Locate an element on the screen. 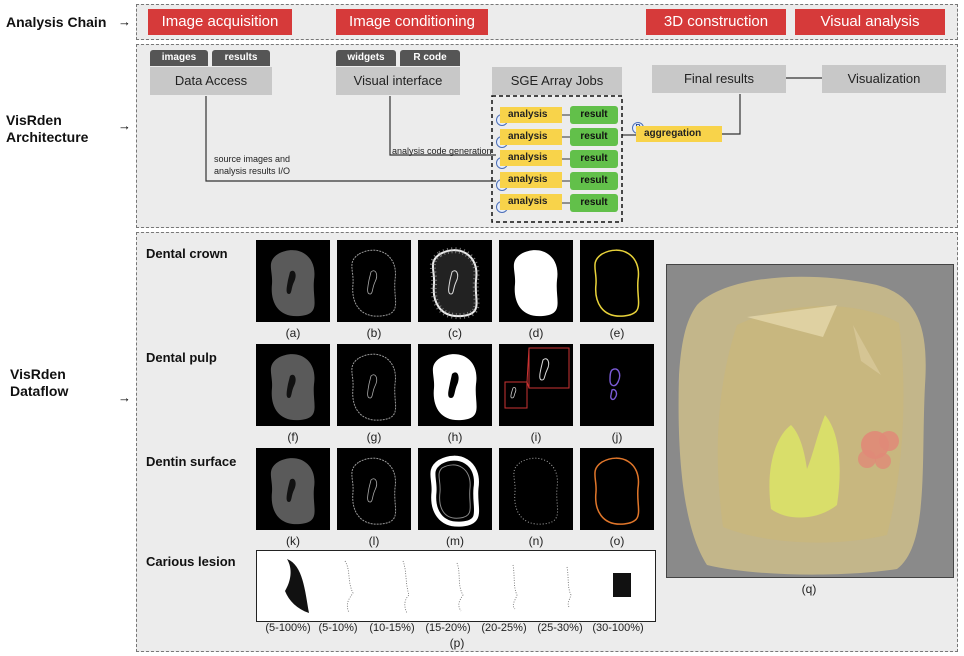 The height and width of the screenshot is (656, 964). image-c-texture is located at coordinates (455, 281).